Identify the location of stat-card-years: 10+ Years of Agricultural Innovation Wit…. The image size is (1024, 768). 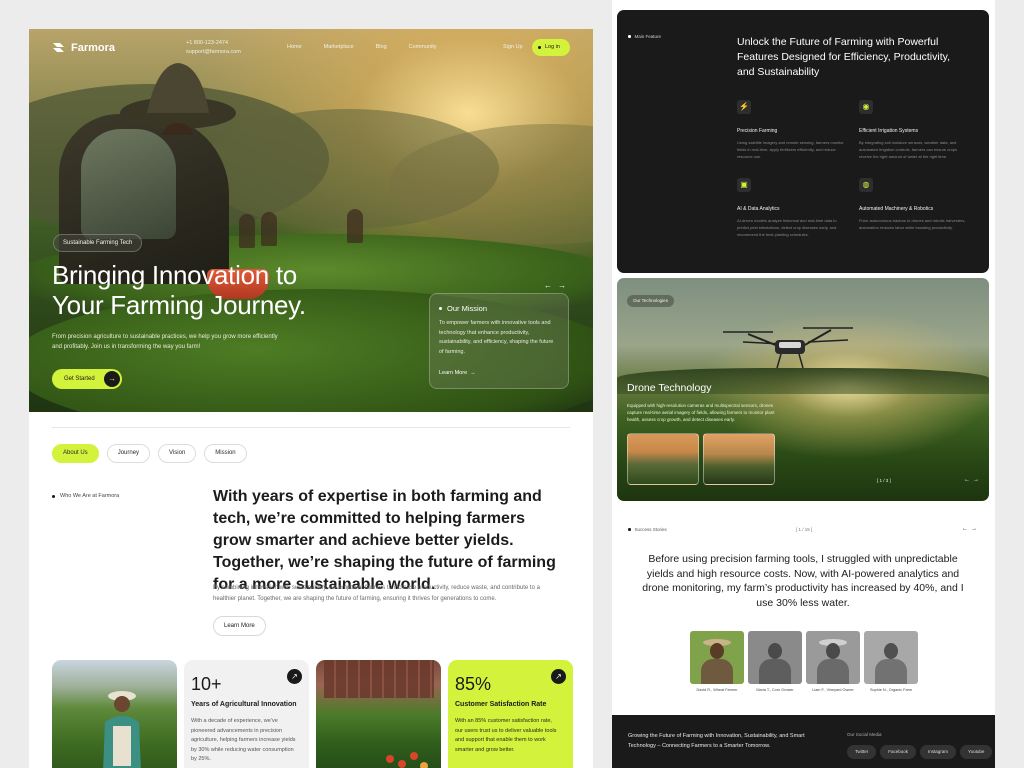
(246, 714).